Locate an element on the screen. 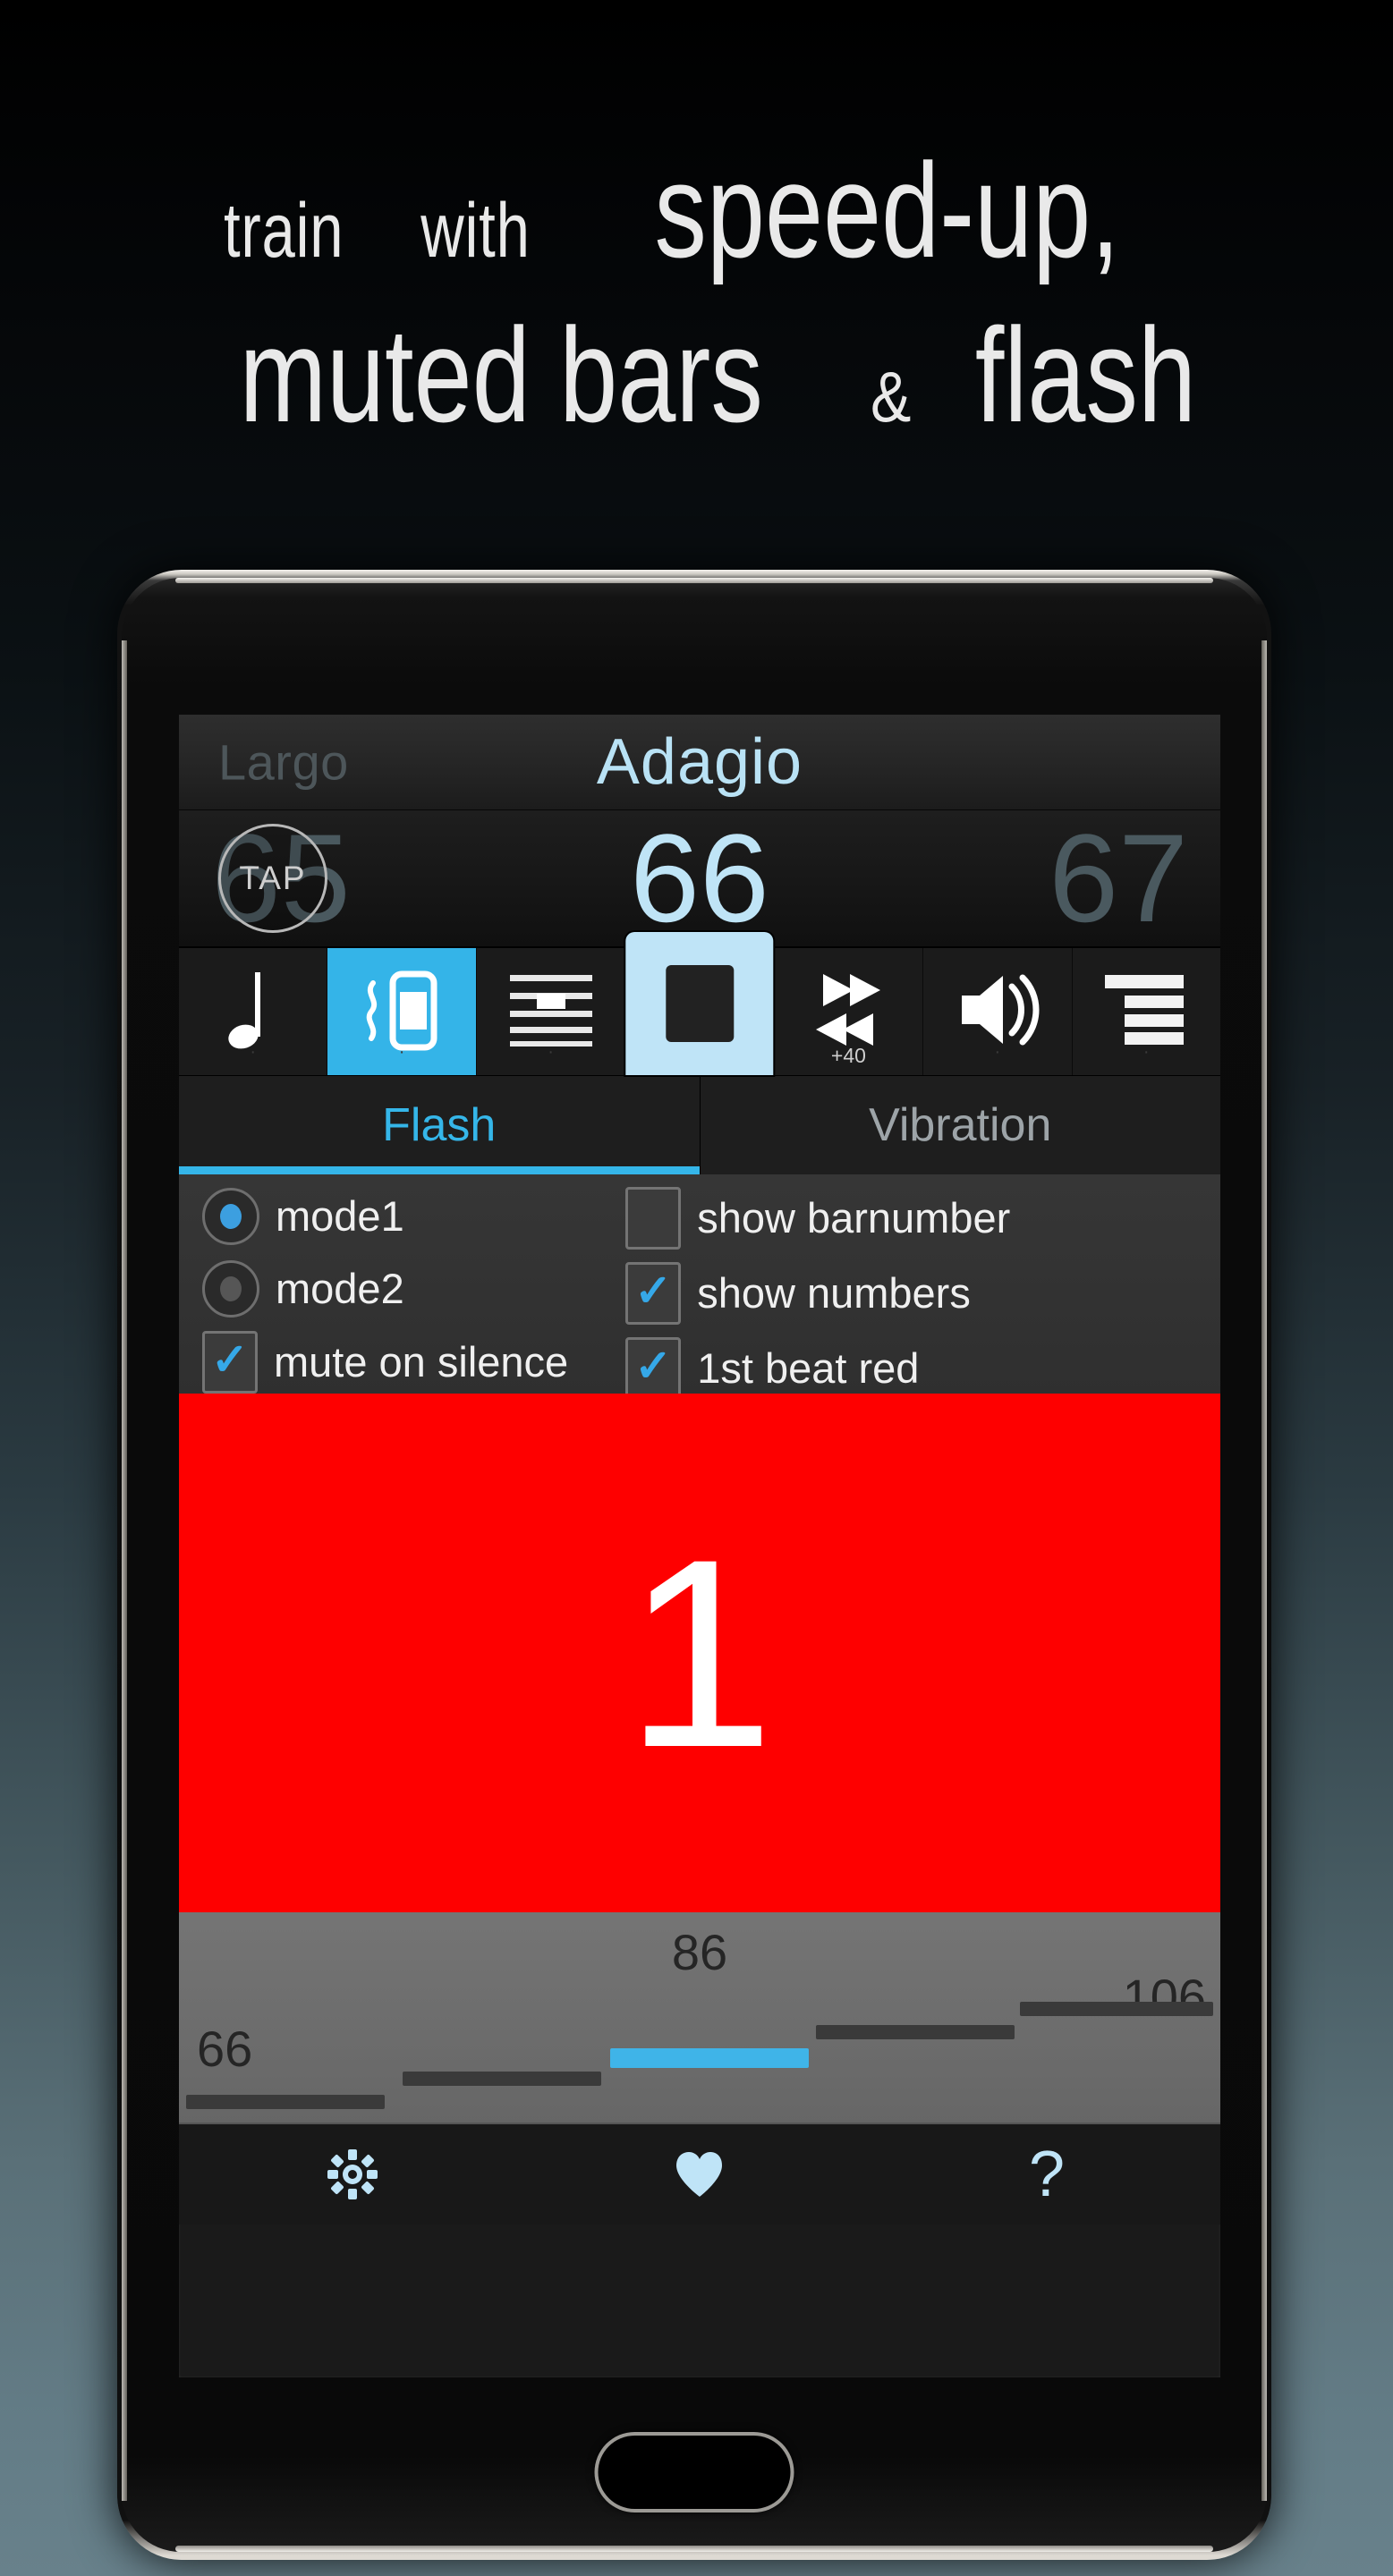 This screenshot has width=1393, height=2576. staircase-current-label: 86 is located at coordinates (699, 1952).